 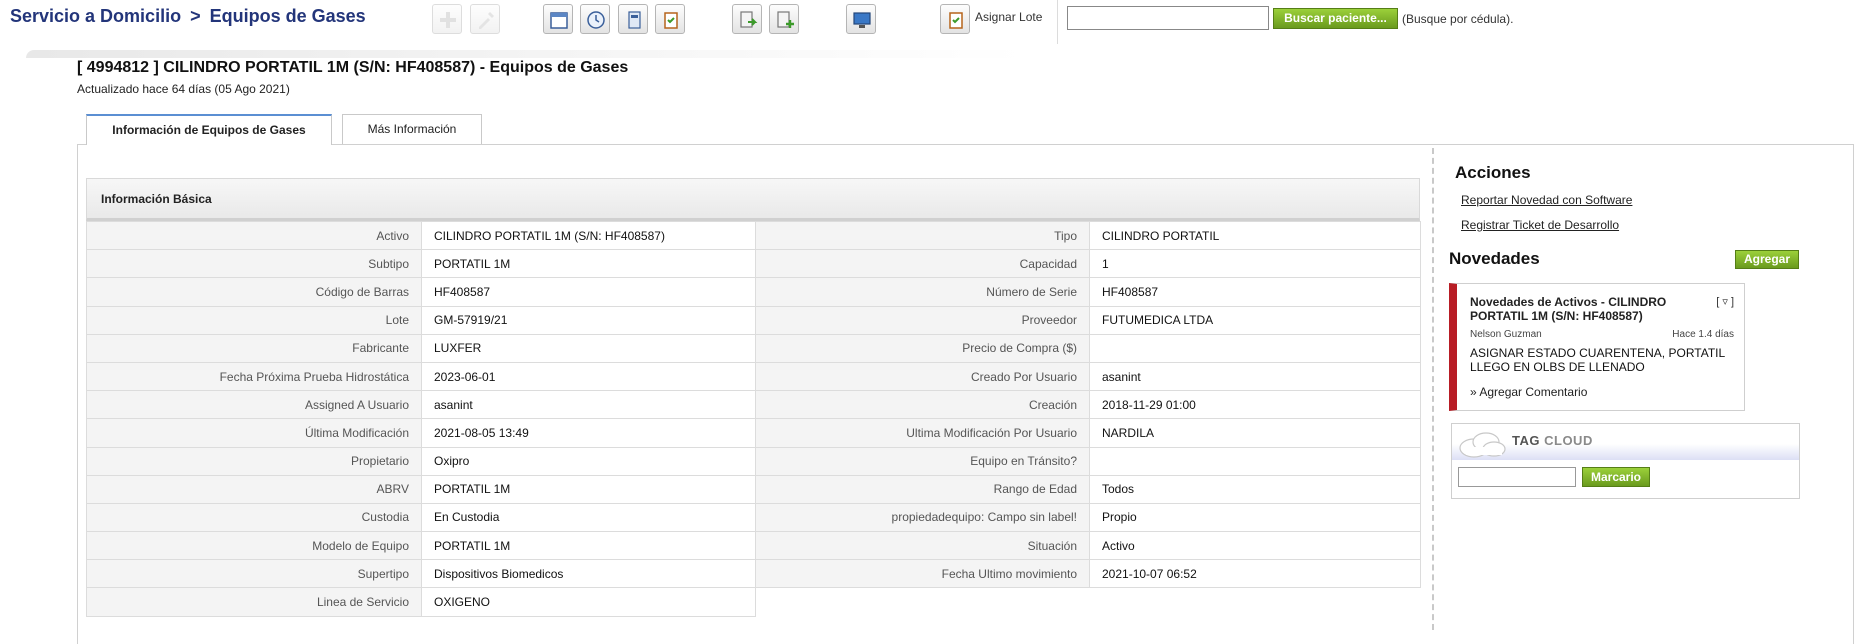 I want to click on field-label: Modelo de Equipo, so click(x=254, y=546).